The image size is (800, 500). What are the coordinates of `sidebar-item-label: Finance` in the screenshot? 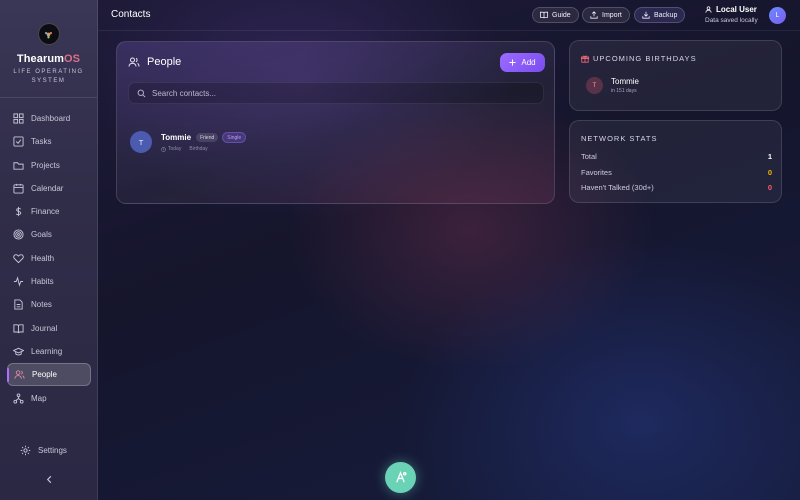 It's located at (45, 212).